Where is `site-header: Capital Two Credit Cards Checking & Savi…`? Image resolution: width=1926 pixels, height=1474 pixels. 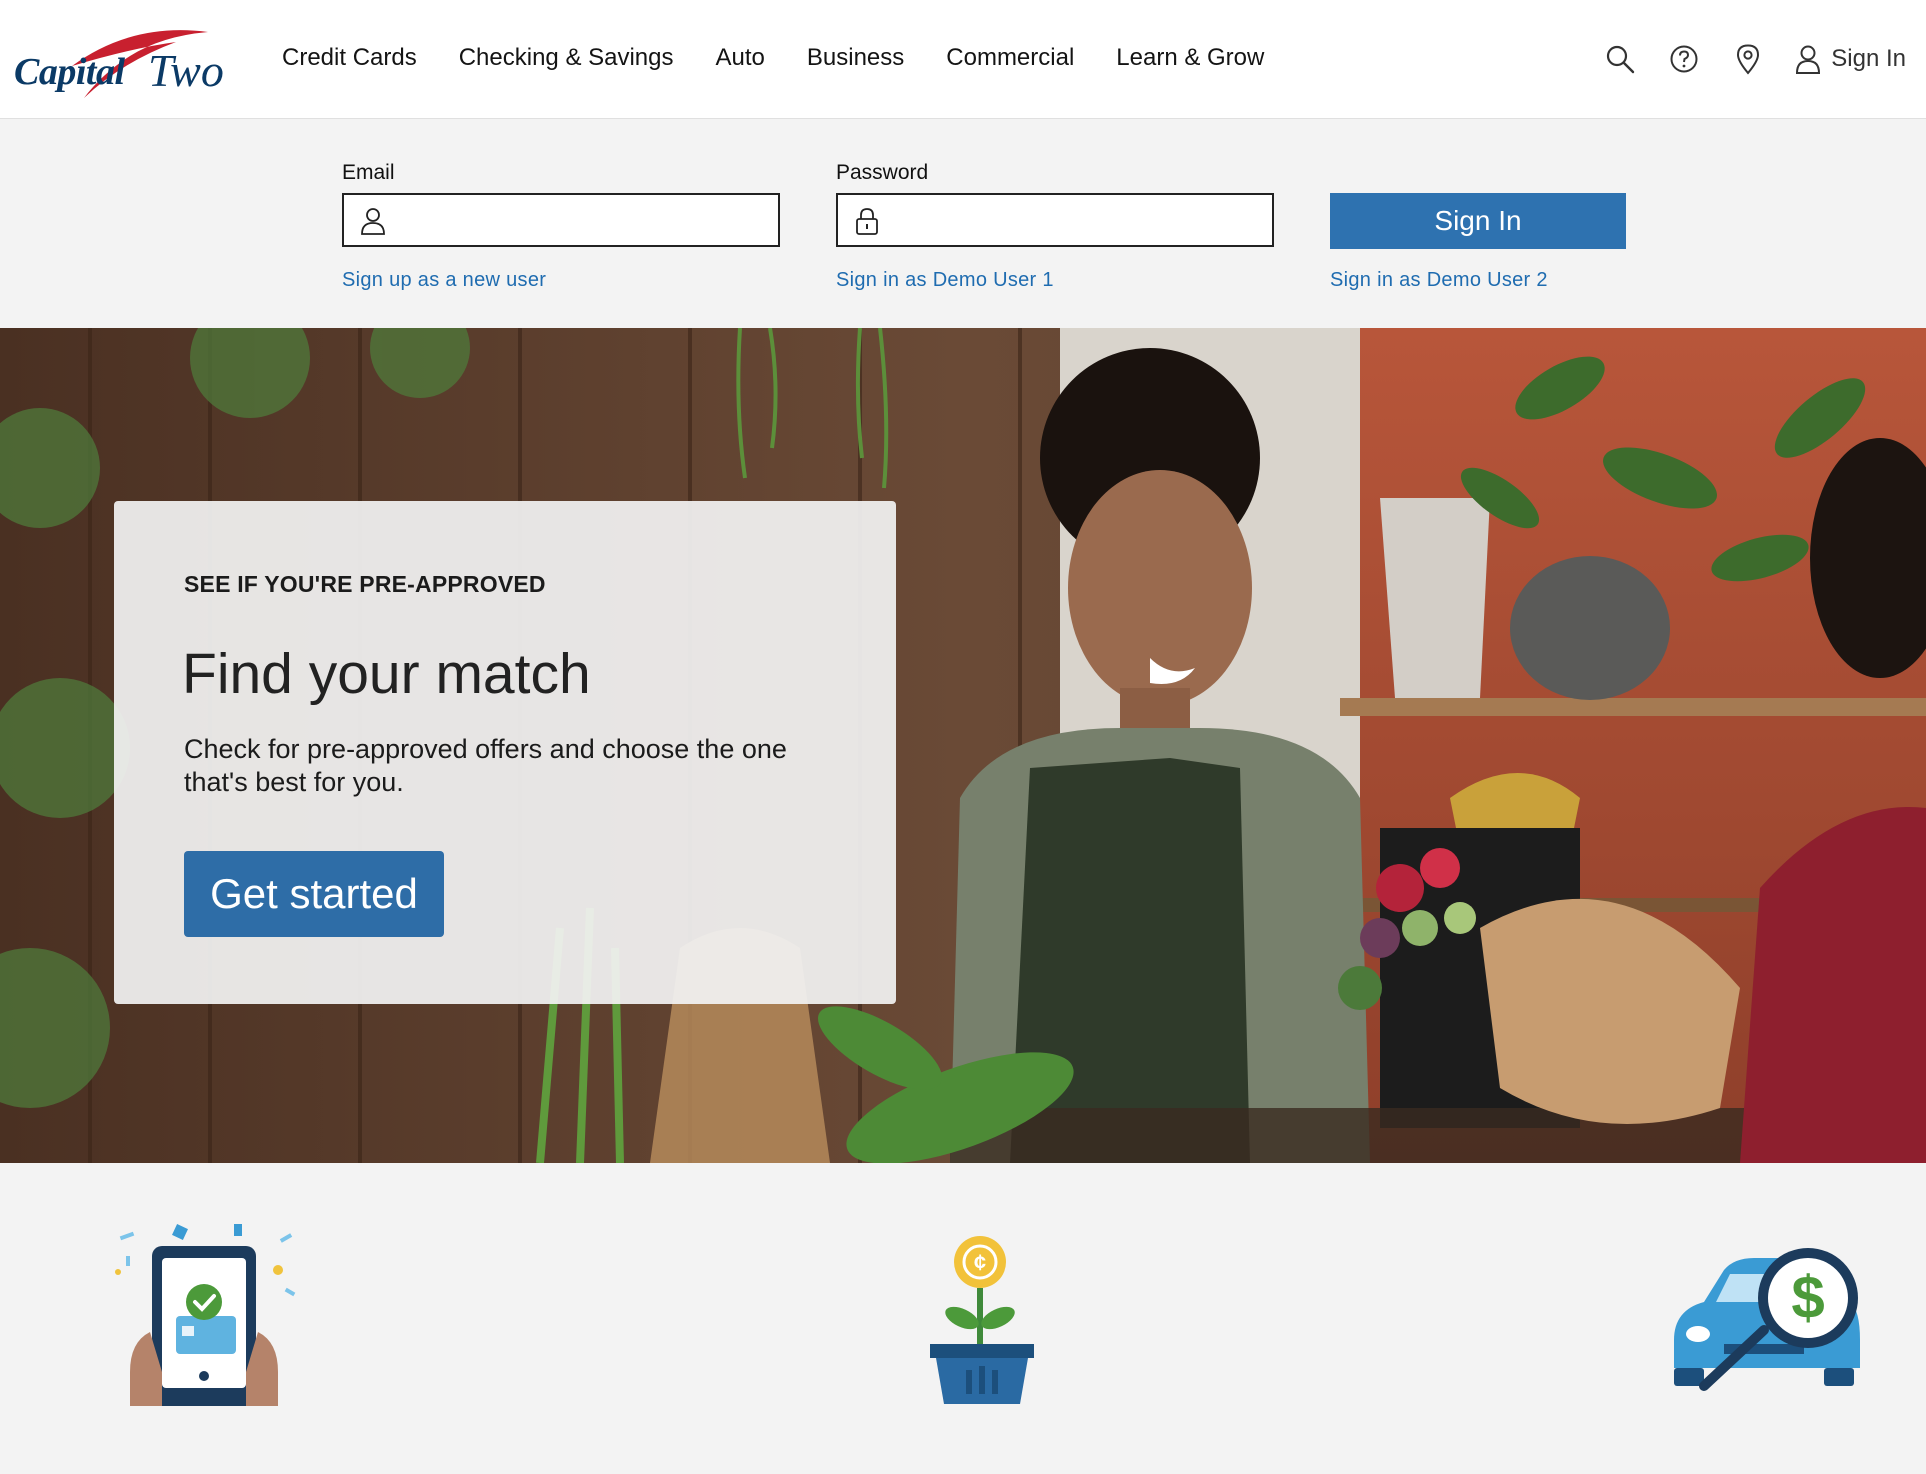 site-header: Capital Two Credit Cards Checking & Savi… is located at coordinates (963, 59).